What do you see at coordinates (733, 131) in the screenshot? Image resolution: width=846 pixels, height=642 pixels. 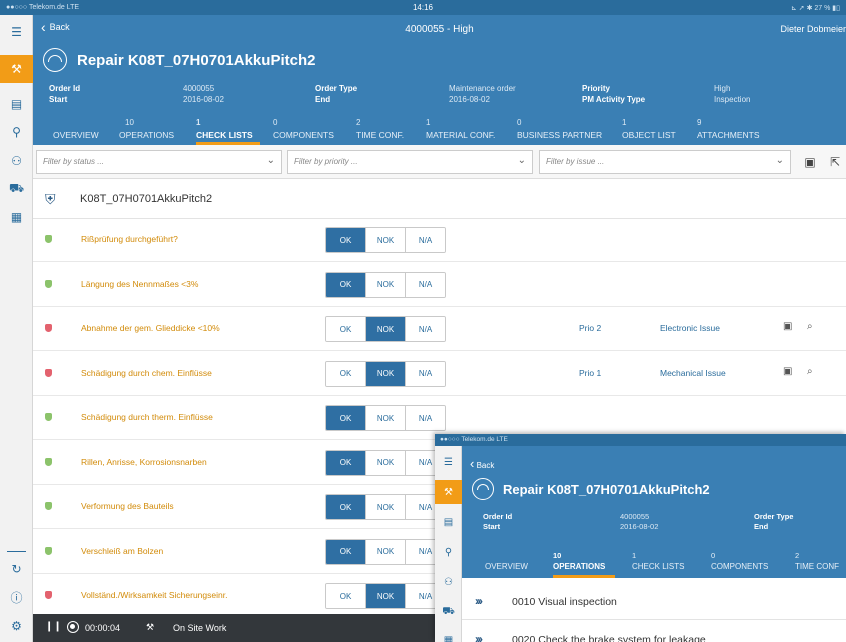 I see `tab-attachments: 9 Attachments` at bounding box center [733, 131].